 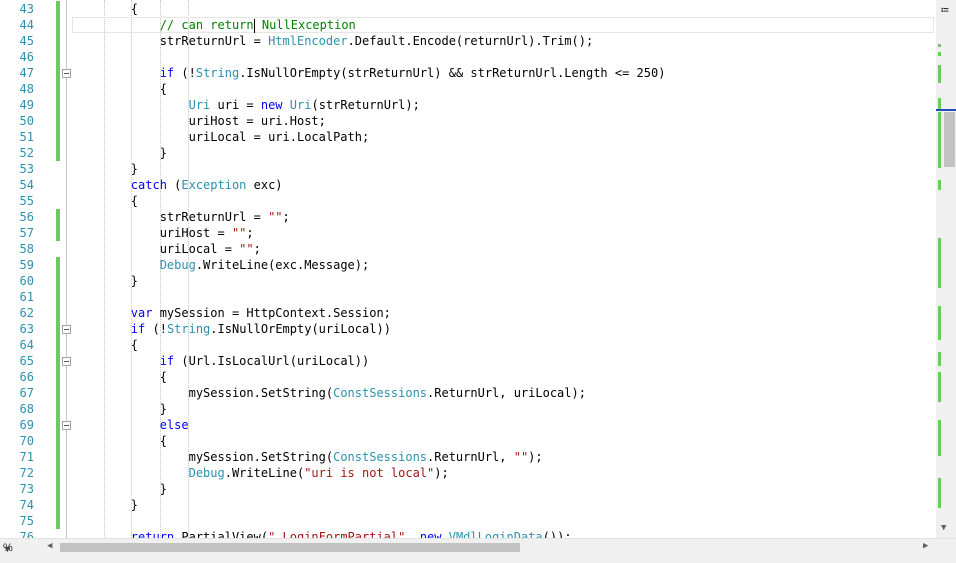 I want to click on line-number: 68, so click(x=26, y=409).